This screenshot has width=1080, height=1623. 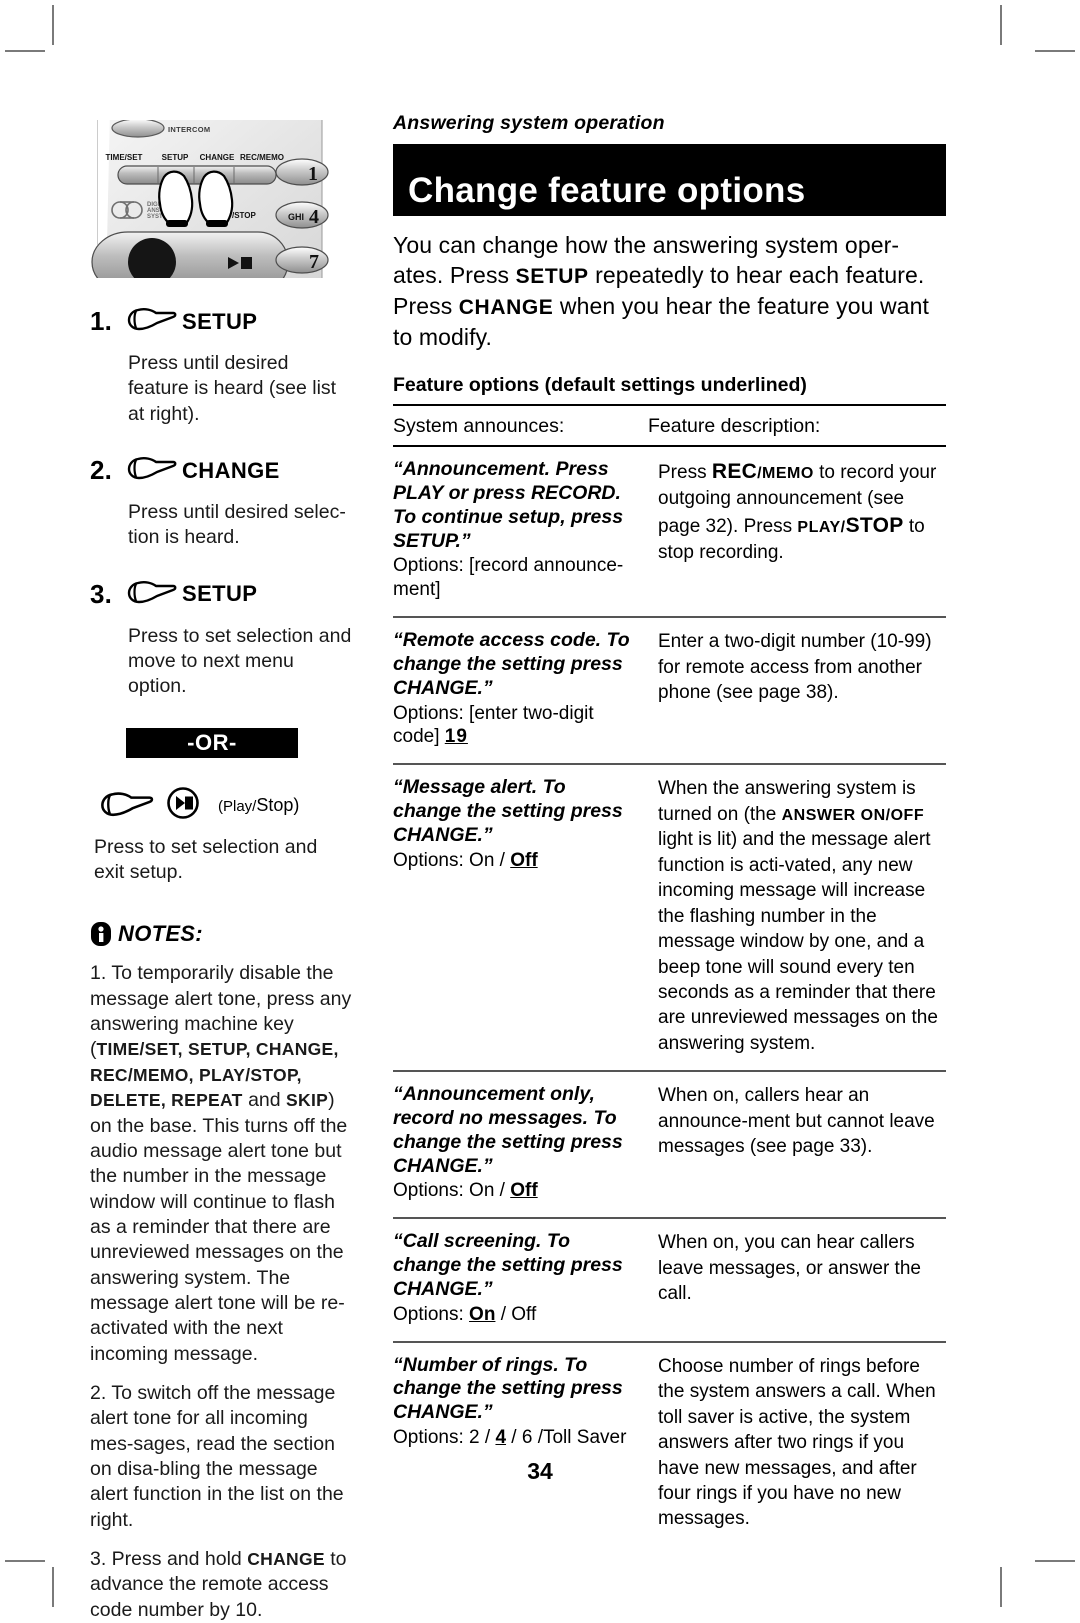 What do you see at coordinates (124, 157) in the screenshot?
I see `svg-text: TIME/SET` at bounding box center [124, 157].